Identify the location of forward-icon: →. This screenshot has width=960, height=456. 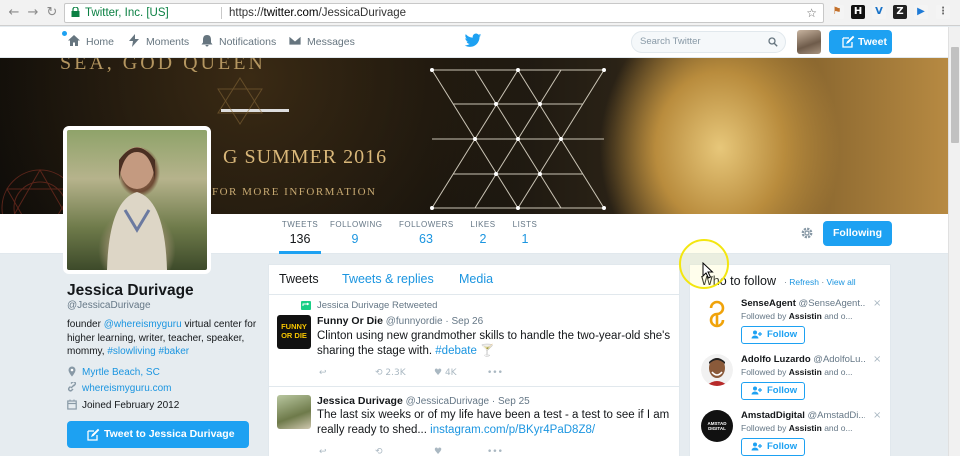
(33, 13).